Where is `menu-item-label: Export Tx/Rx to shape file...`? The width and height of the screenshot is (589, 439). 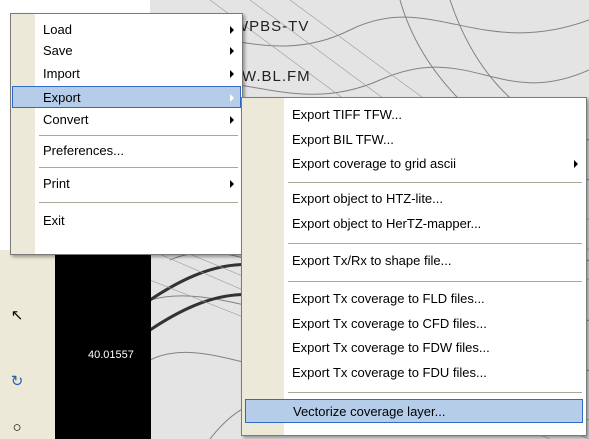
menu-item-label: Export Tx/Rx to shape file... is located at coordinates (372, 260).